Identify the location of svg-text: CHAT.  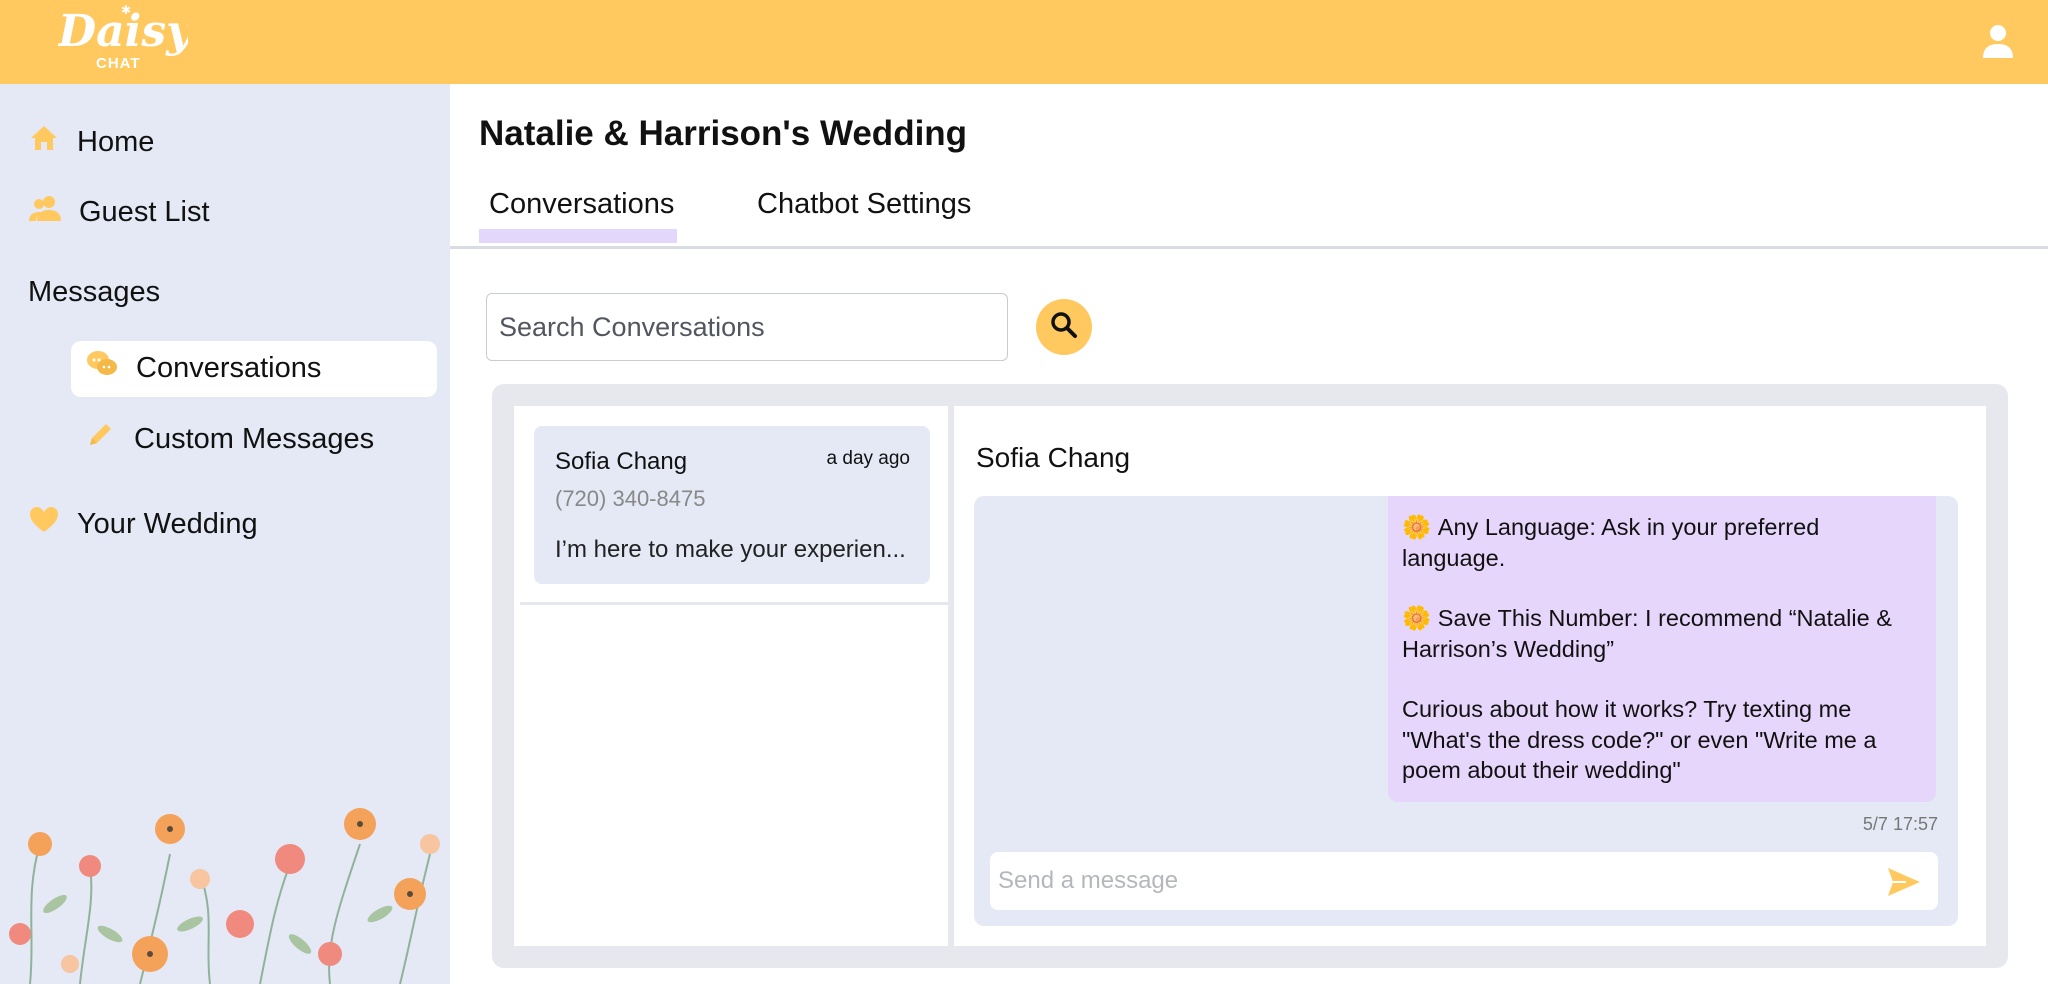
(118, 63).